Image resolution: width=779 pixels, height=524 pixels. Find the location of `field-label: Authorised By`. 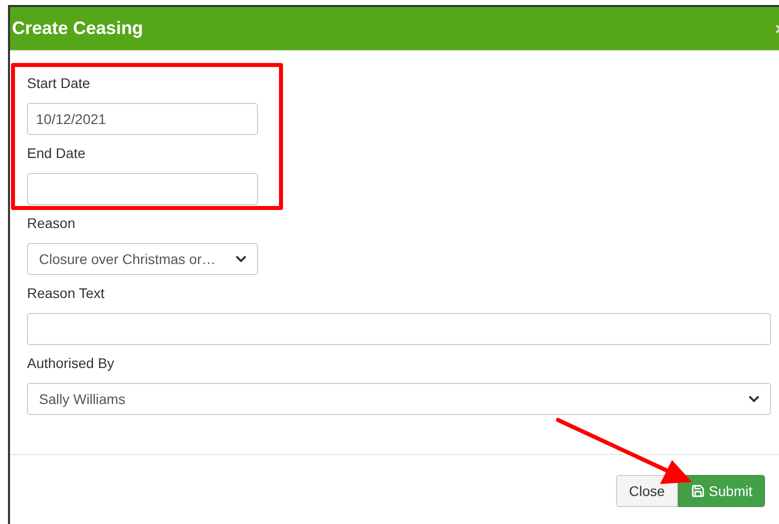

field-label: Authorised By is located at coordinates (70, 363).